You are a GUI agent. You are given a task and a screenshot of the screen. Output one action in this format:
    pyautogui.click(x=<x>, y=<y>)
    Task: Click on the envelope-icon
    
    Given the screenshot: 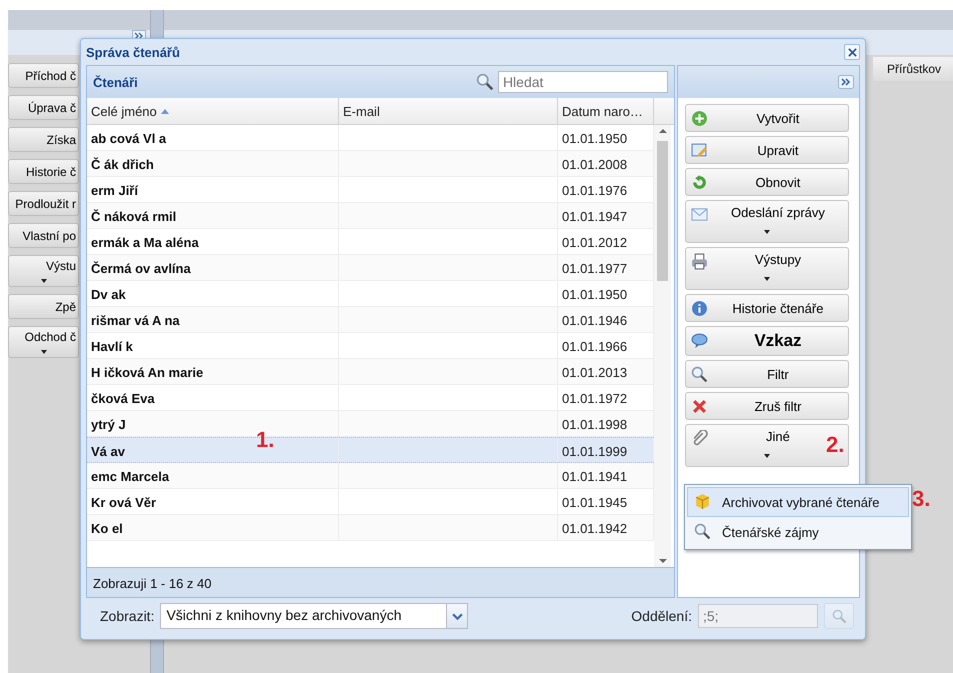 What is the action you would take?
    pyautogui.click(x=699, y=214)
    